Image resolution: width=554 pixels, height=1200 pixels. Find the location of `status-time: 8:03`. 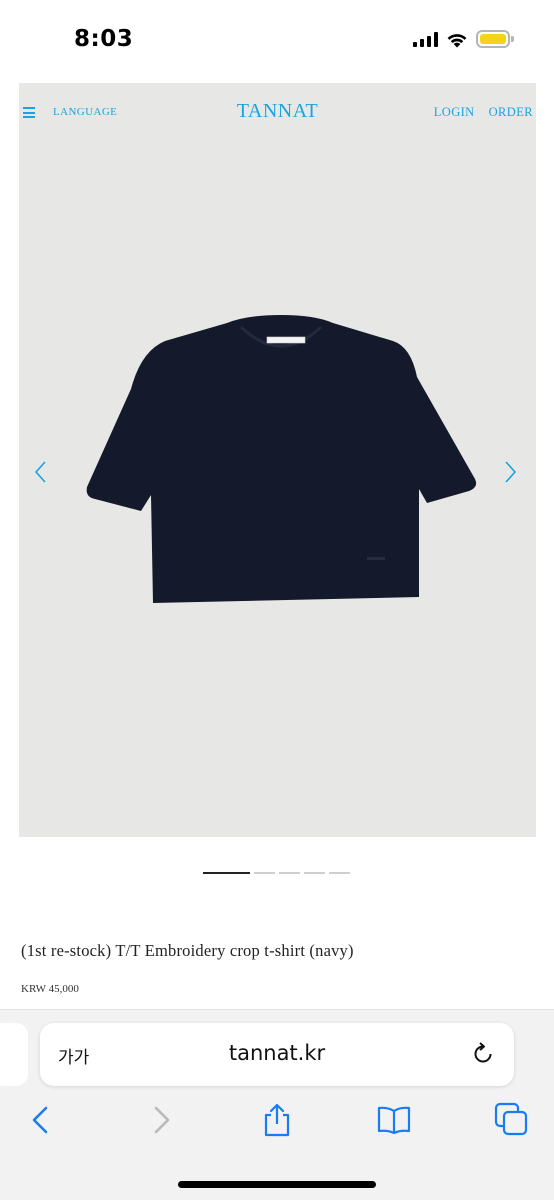

status-time: 8:03 is located at coordinates (104, 39).